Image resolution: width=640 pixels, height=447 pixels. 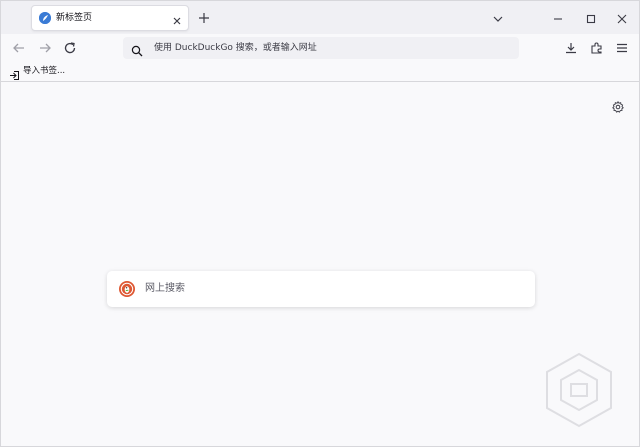 I want to click on duckduckgo-icon, so click(x=127, y=289).